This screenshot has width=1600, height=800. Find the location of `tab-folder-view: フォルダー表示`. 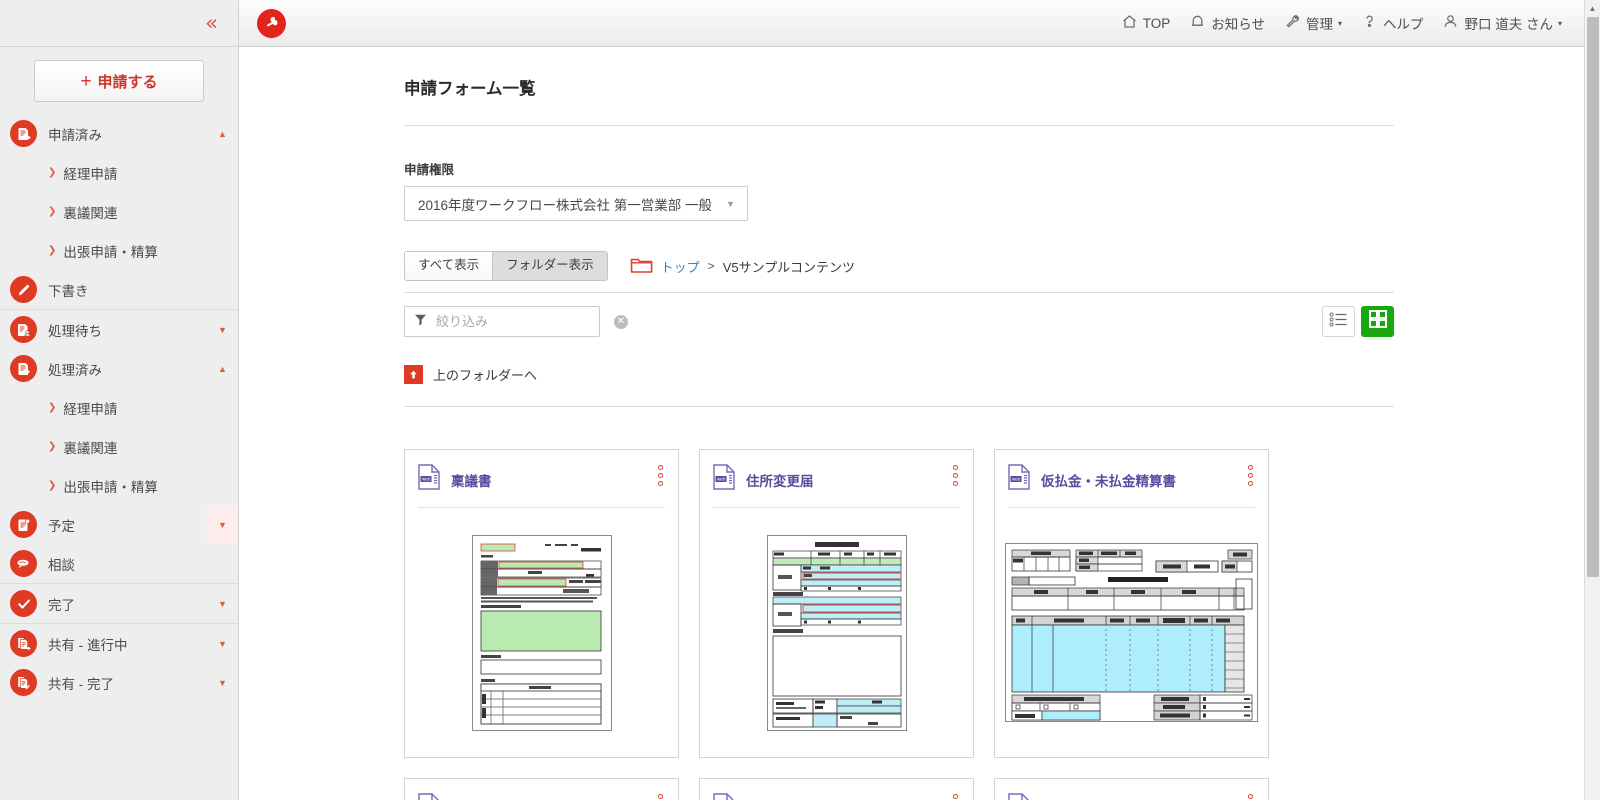

tab-folder-view: フォルダー表示 is located at coordinates (549, 266).